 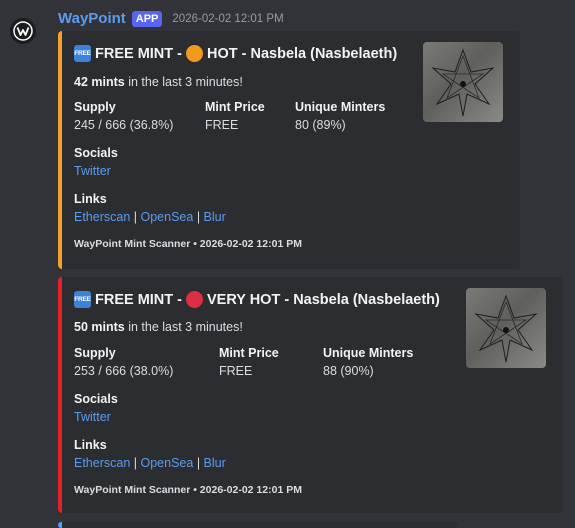 I want to click on orange-circle-icon, so click(x=194, y=53).